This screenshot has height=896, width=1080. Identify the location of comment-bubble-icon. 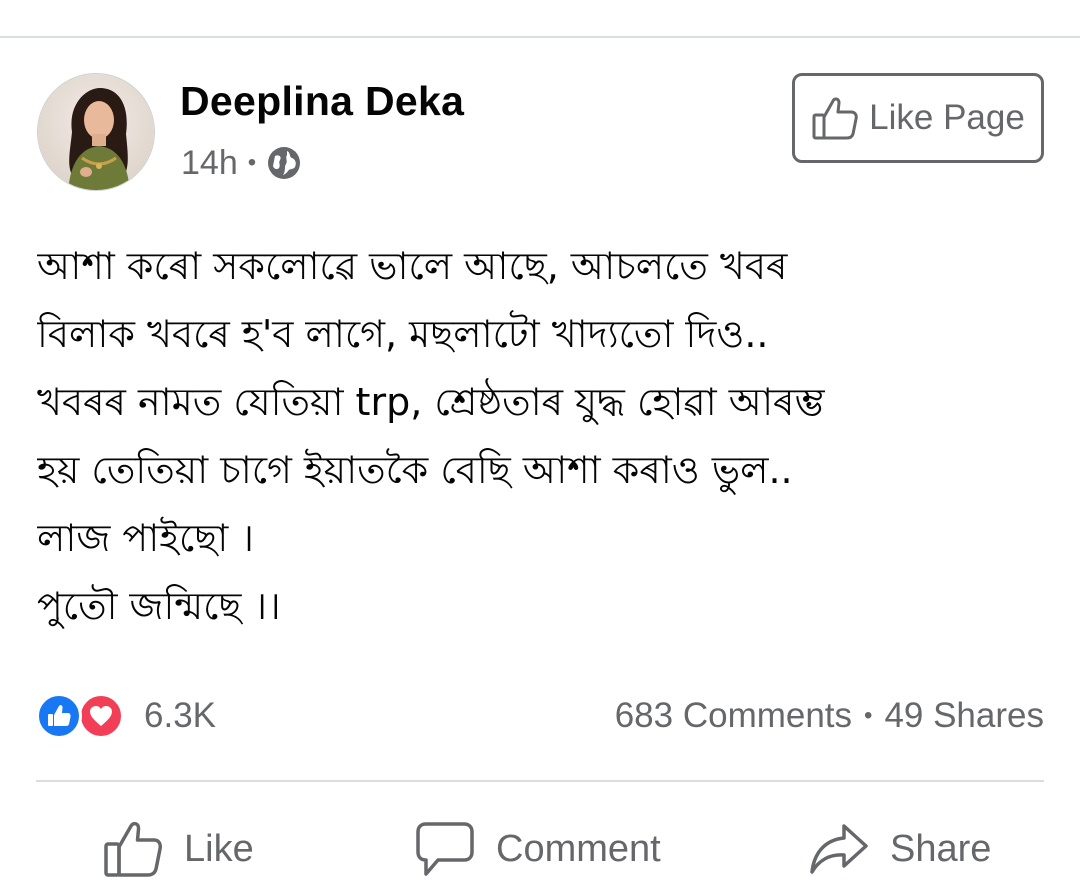
(445, 849).